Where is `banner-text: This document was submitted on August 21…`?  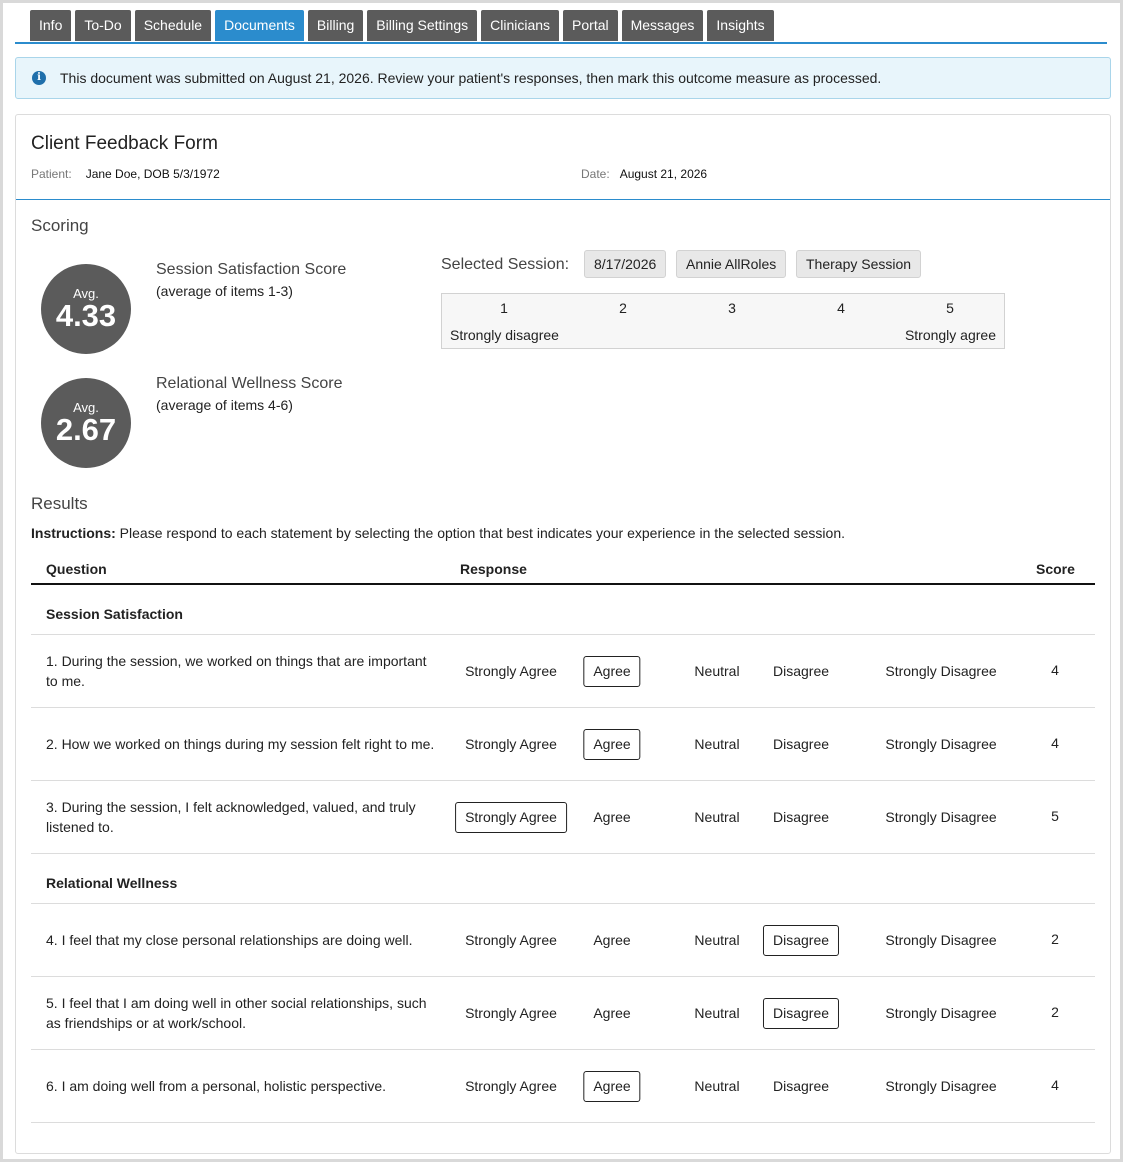
banner-text: This document was submitted on August 21… is located at coordinates (471, 78).